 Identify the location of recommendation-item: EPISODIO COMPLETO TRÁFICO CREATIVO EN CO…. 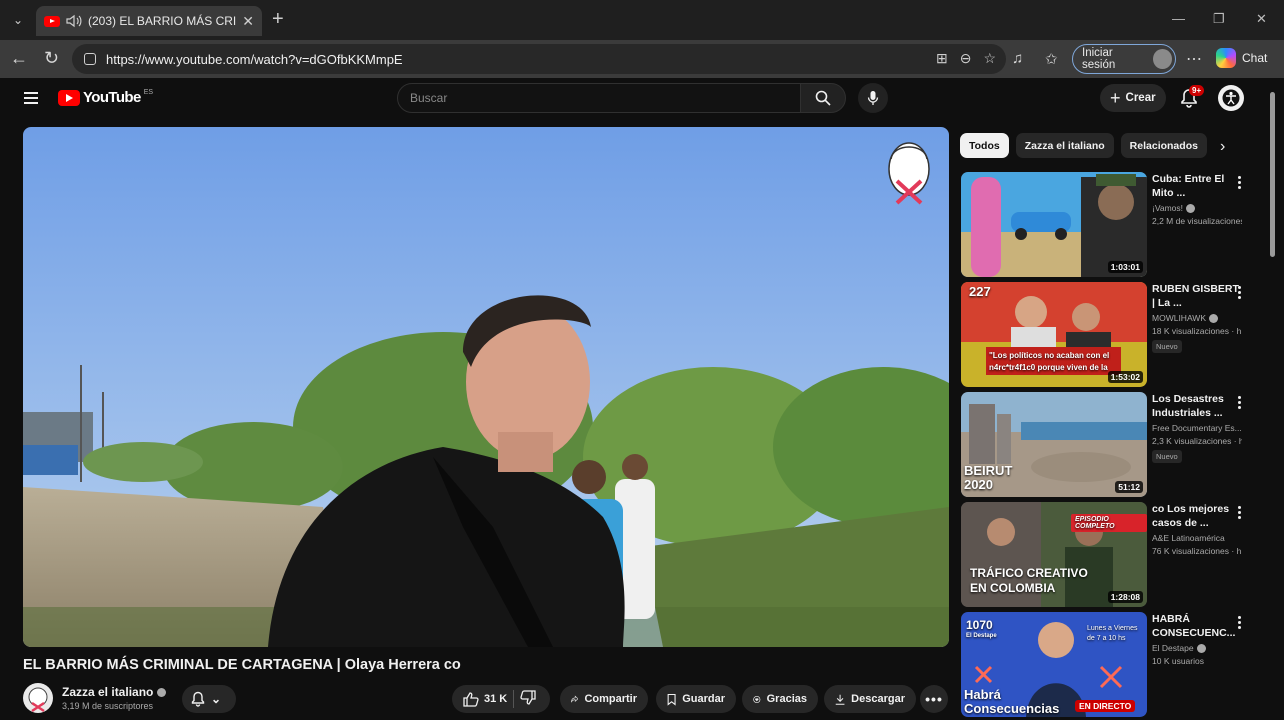
(1106, 554).